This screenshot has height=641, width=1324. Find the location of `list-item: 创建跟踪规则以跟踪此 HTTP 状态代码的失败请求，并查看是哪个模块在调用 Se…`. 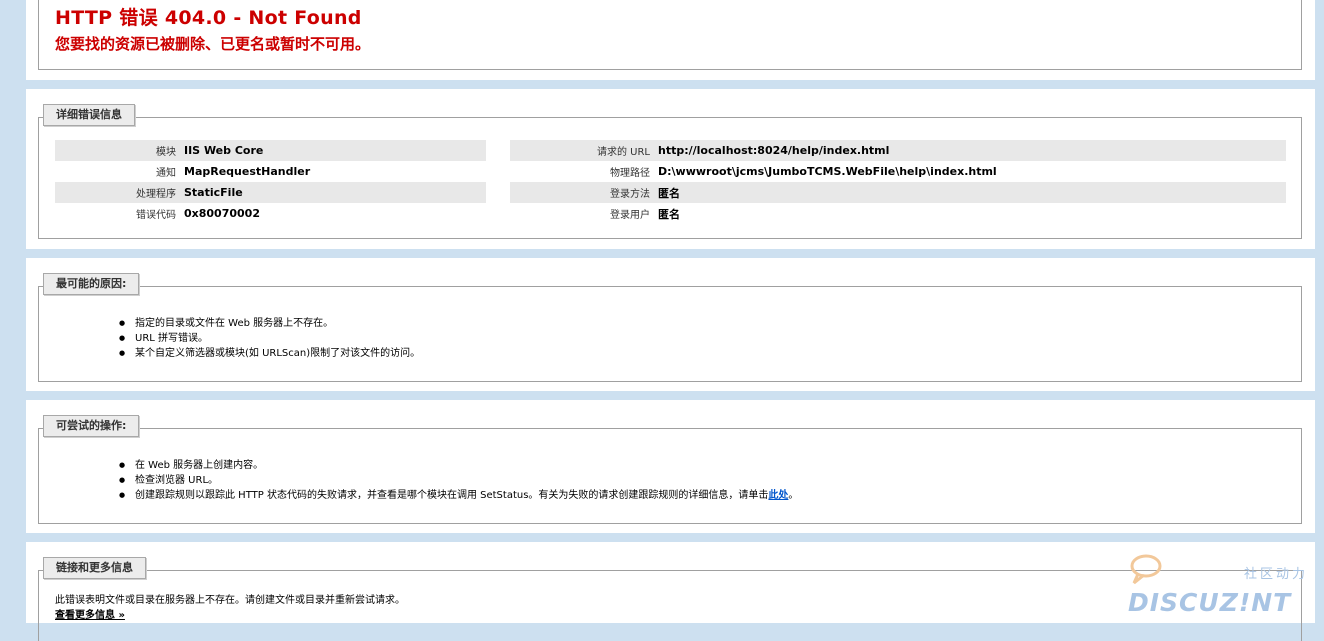

list-item: 创建跟踪规则以跟踪此 HTTP 状态代码的失败请求，并查看是哪个模块在调用 Se… is located at coordinates (458, 495).